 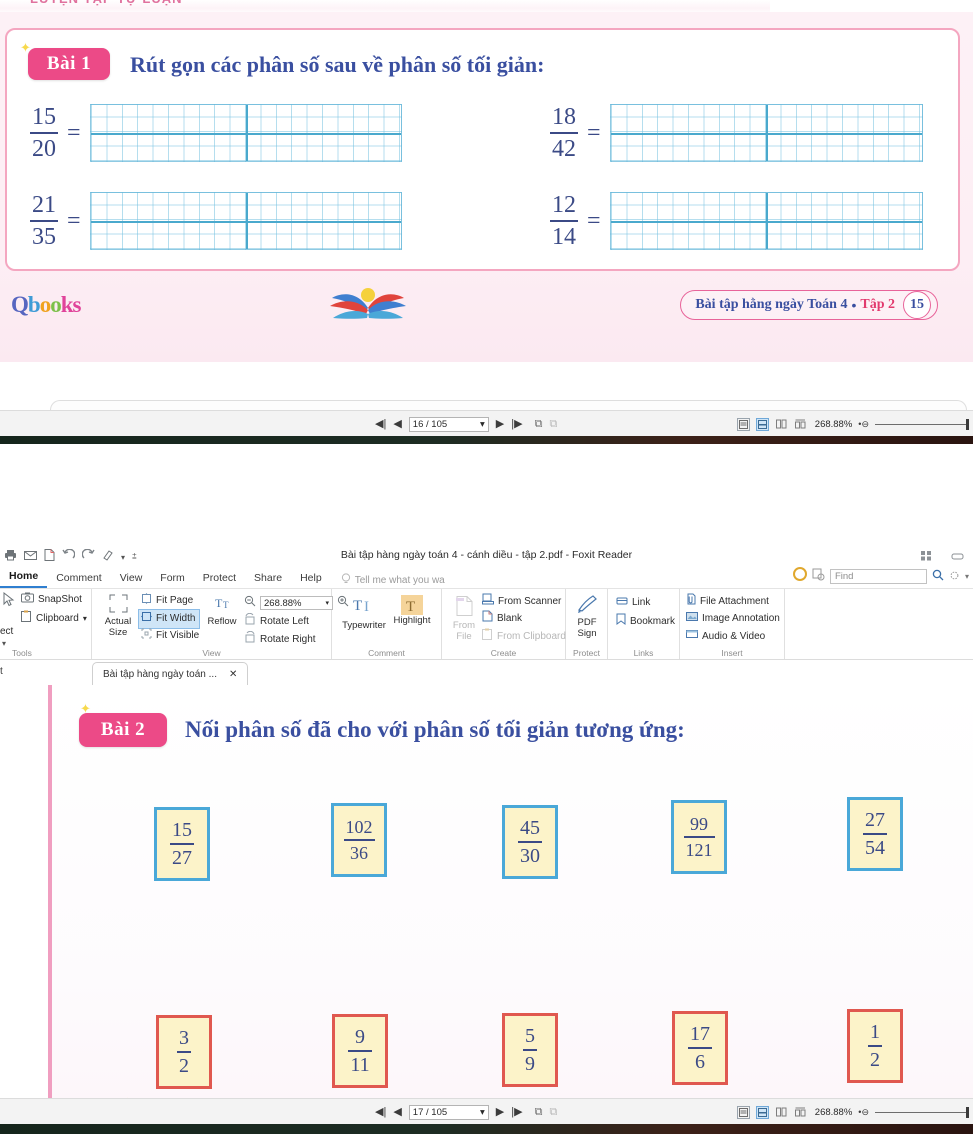 What do you see at coordinates (359, 1037) in the screenshot?
I see `fraction-numerator: 9` at bounding box center [359, 1037].